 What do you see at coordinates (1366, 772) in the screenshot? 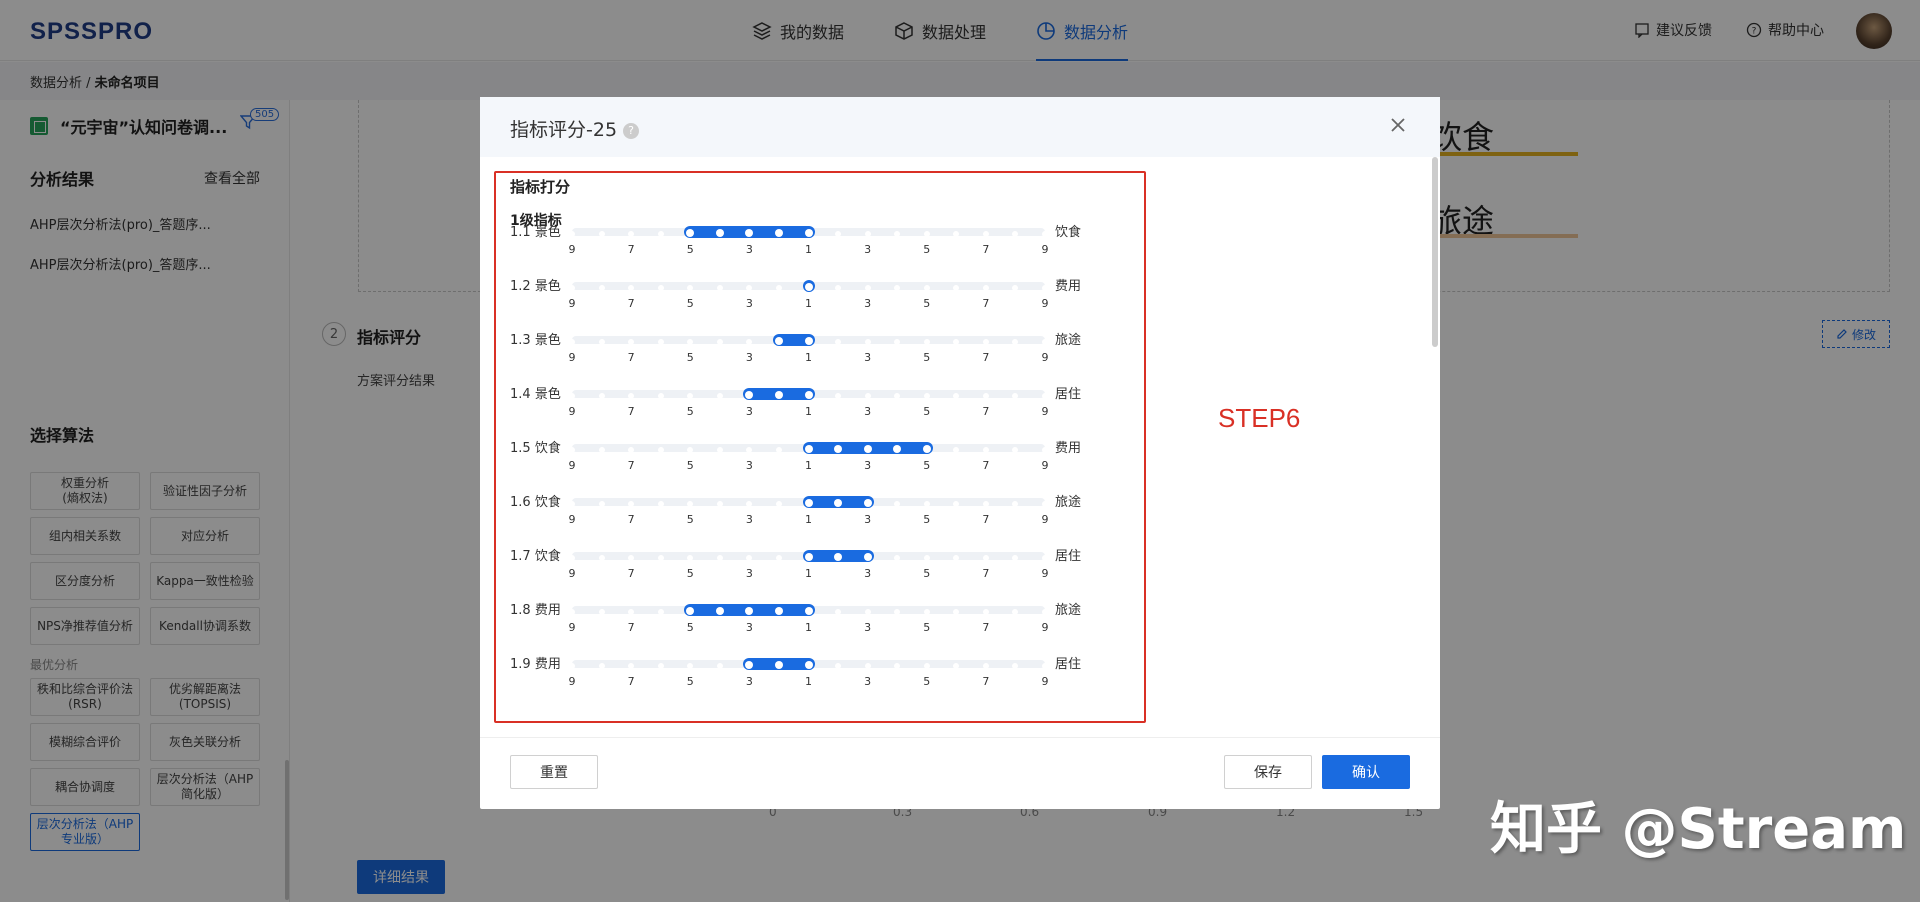
I see `confirm-button: 确认` at bounding box center [1366, 772].